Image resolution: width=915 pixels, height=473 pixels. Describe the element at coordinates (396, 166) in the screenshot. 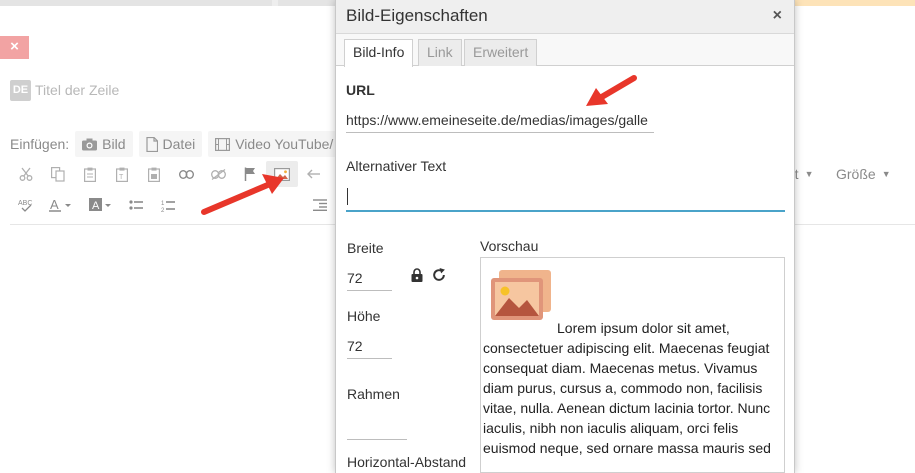

I see `alt-text-label: Alternativer Text` at that location.